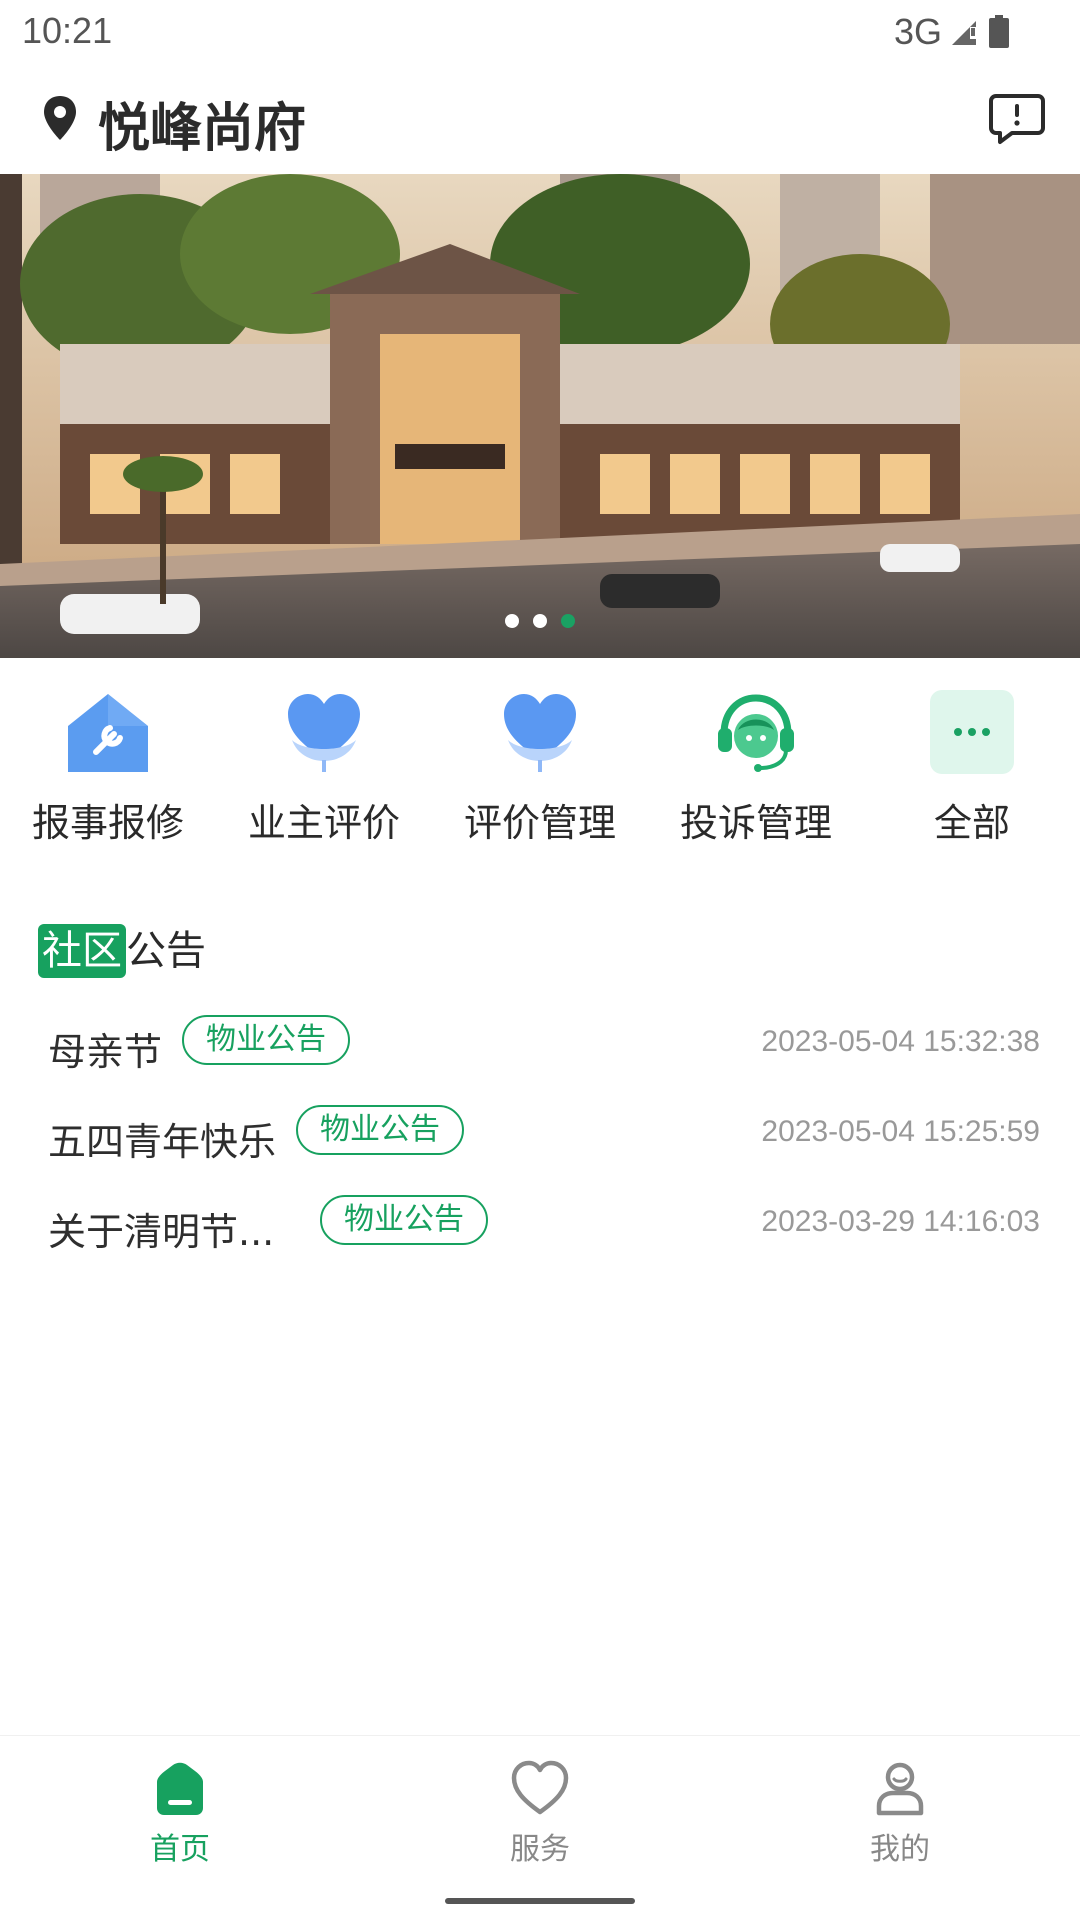 Image resolution: width=1080 pixels, height=1920 pixels. I want to click on repair-house-icon, so click(108, 733).